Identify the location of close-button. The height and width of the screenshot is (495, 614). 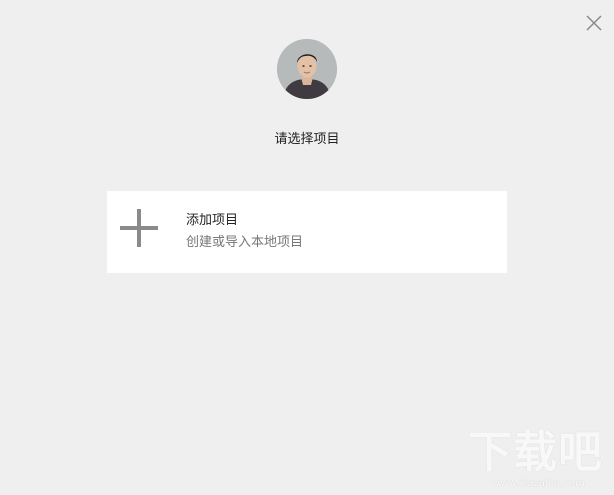
(594, 23).